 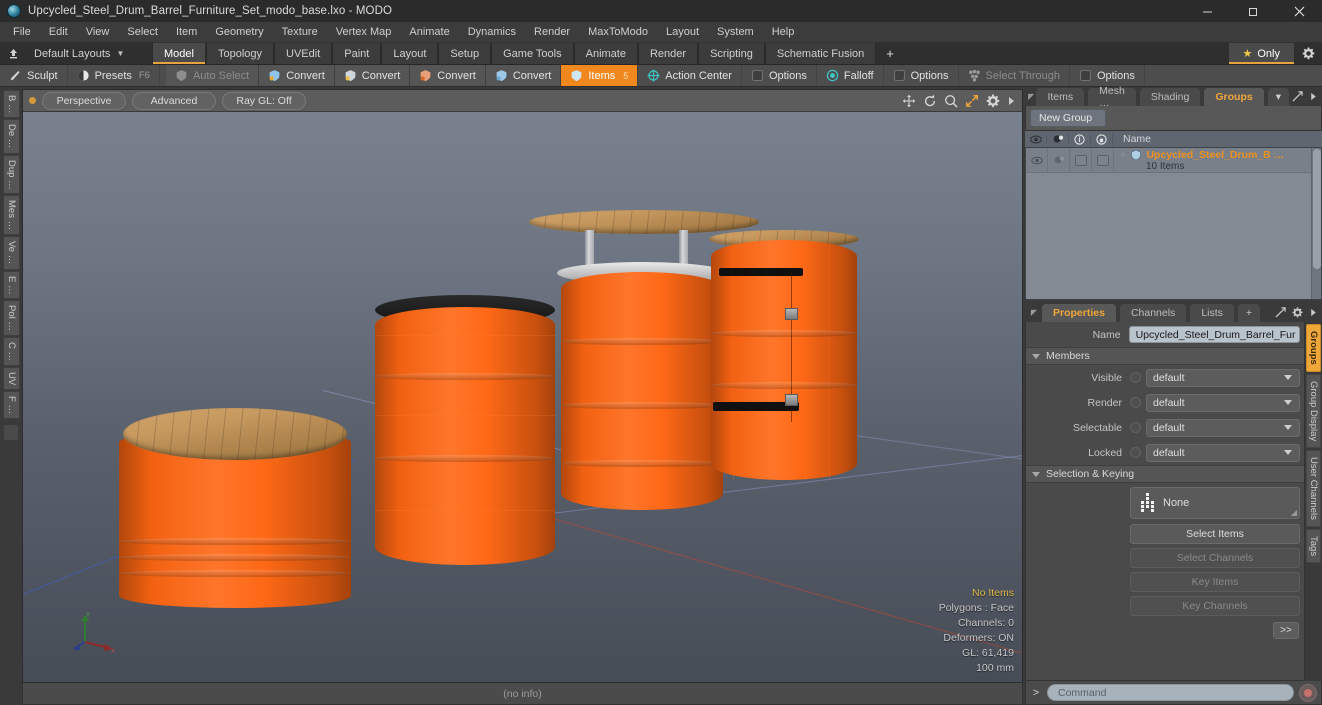 I want to click on menu-select: Select, so click(x=142, y=32).